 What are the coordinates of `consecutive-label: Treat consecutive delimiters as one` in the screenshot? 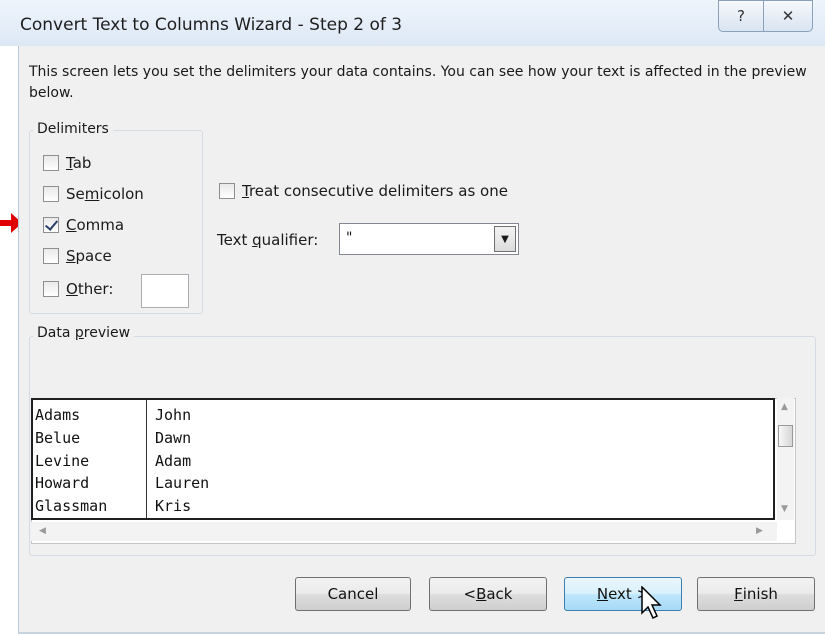 It's located at (375, 191).